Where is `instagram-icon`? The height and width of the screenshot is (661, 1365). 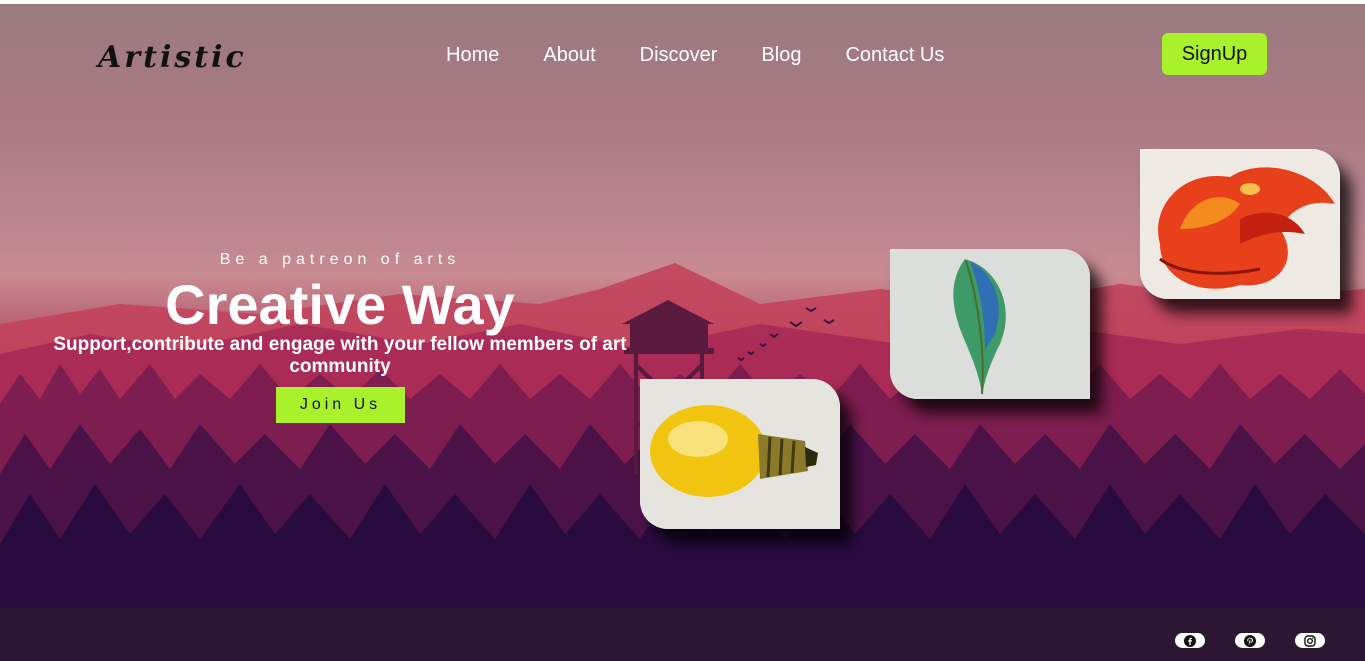
instagram-icon is located at coordinates (1310, 640).